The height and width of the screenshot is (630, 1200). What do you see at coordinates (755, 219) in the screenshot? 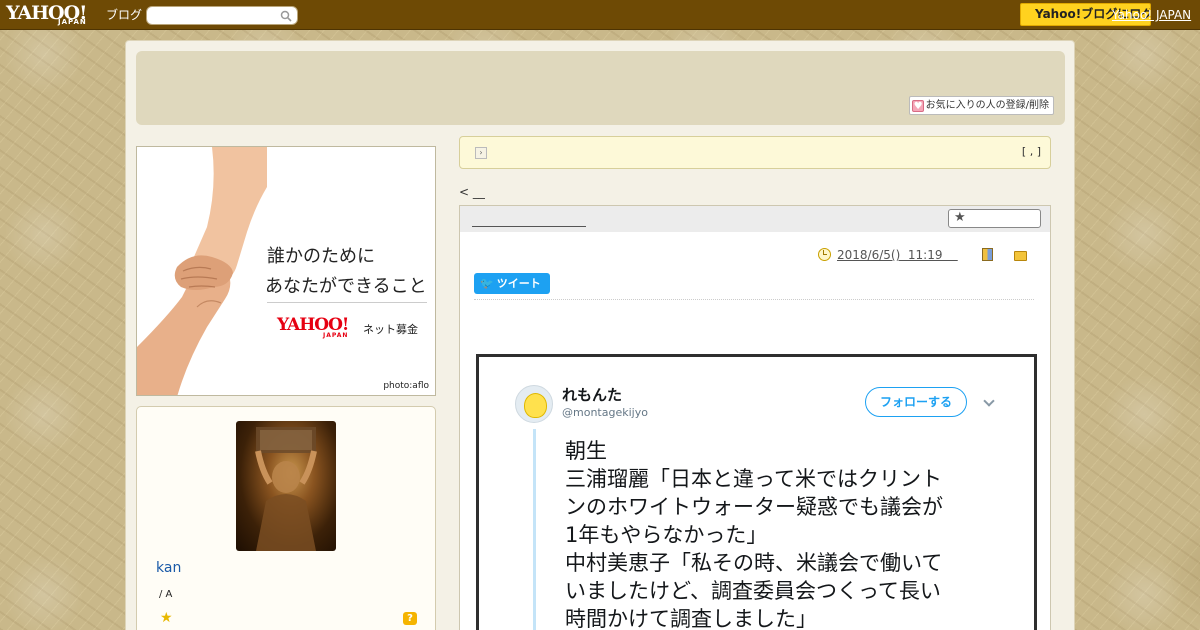
I see `article-header: ★` at bounding box center [755, 219].